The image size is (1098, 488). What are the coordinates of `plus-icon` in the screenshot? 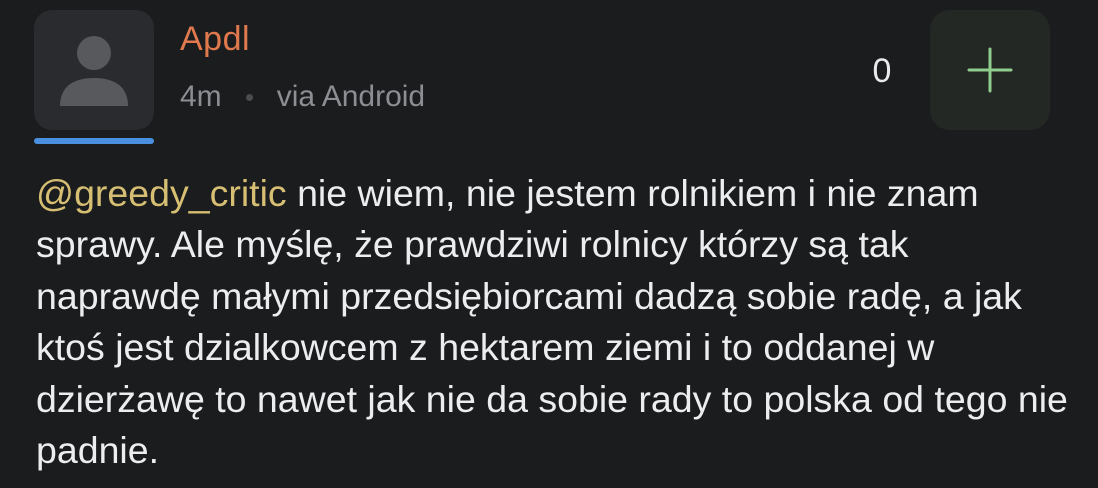 It's located at (990, 70).